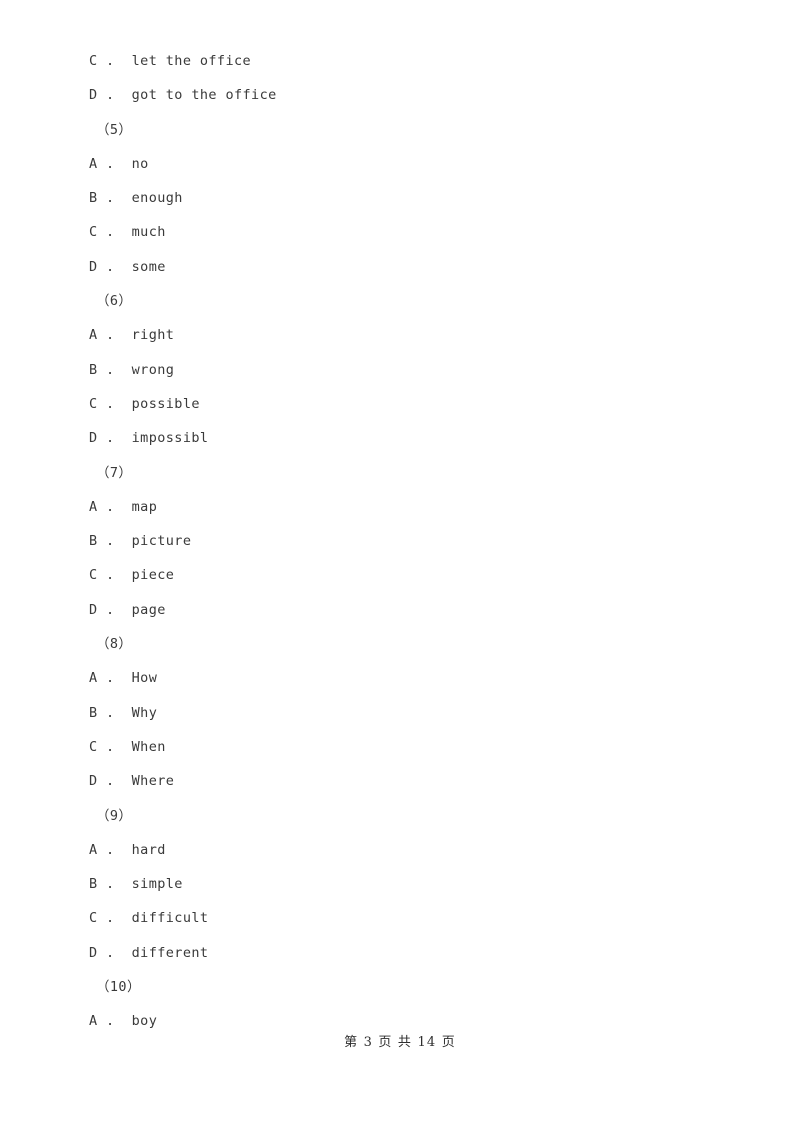  I want to click on answer-option: A . map, so click(399, 507).